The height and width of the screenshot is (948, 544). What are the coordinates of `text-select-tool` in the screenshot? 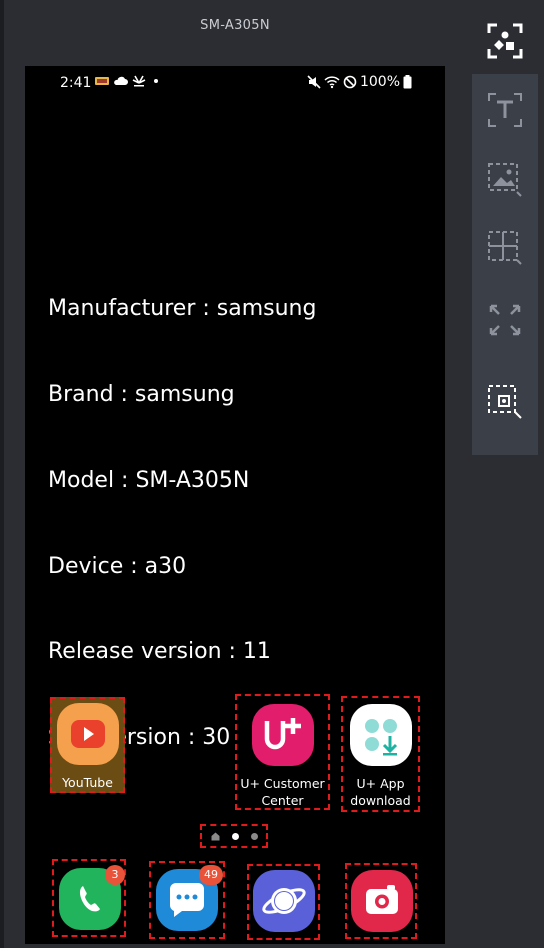 It's located at (505, 110).